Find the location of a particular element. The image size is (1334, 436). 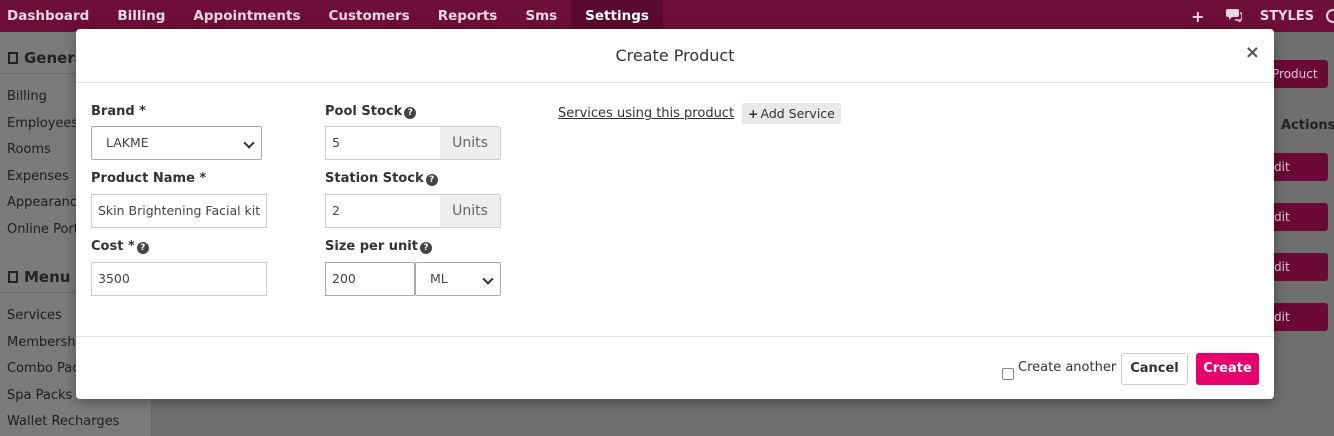

sidebar-item-appearance: Appearance is located at coordinates (46, 202).